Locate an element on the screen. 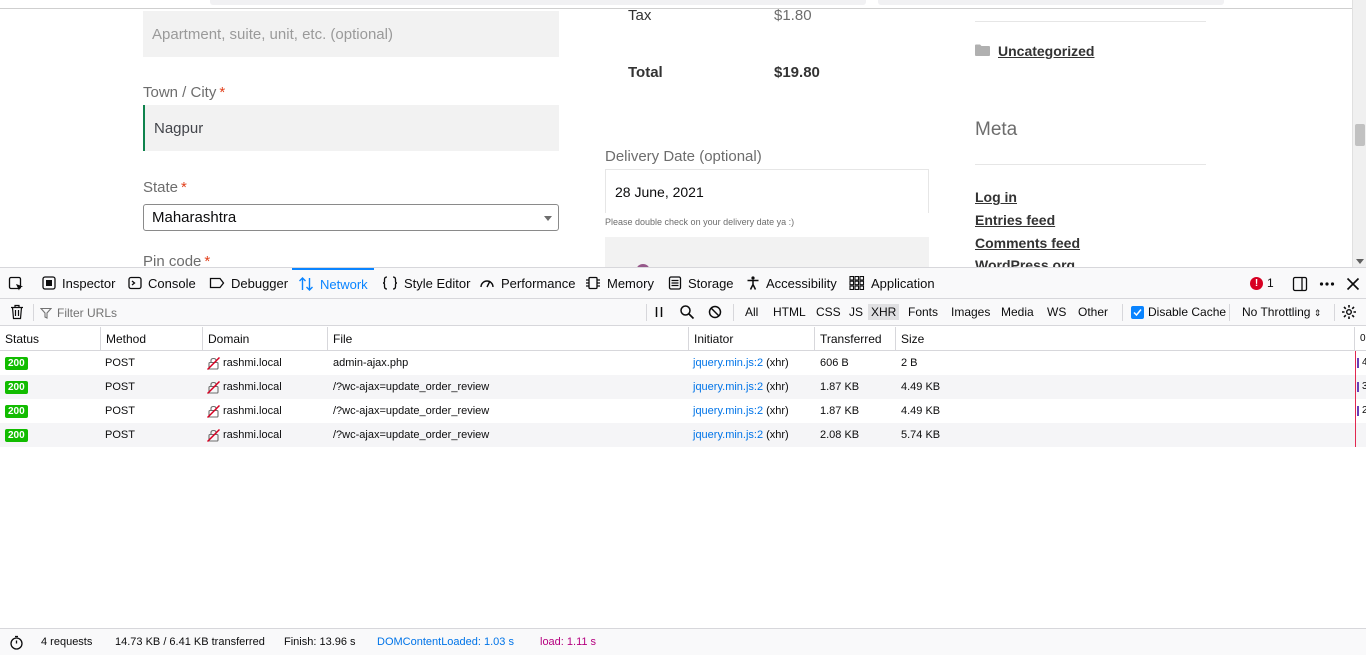 This screenshot has width=1366, height=655. filter-media: Media is located at coordinates (1017, 312).